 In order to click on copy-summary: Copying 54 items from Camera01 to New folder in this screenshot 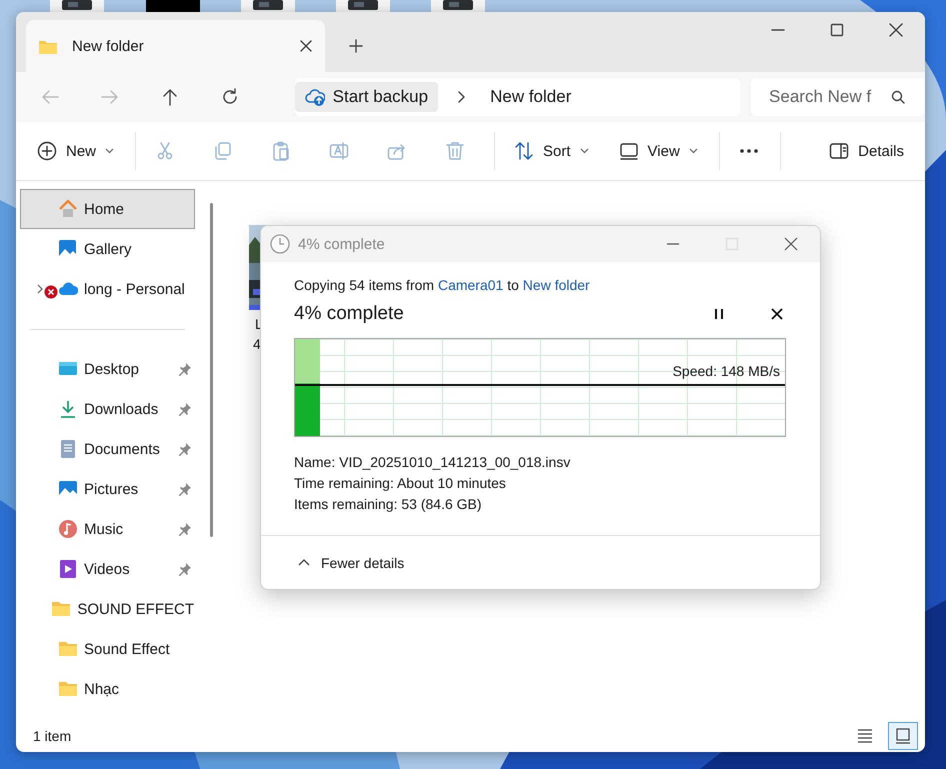, I will do `click(442, 285)`.